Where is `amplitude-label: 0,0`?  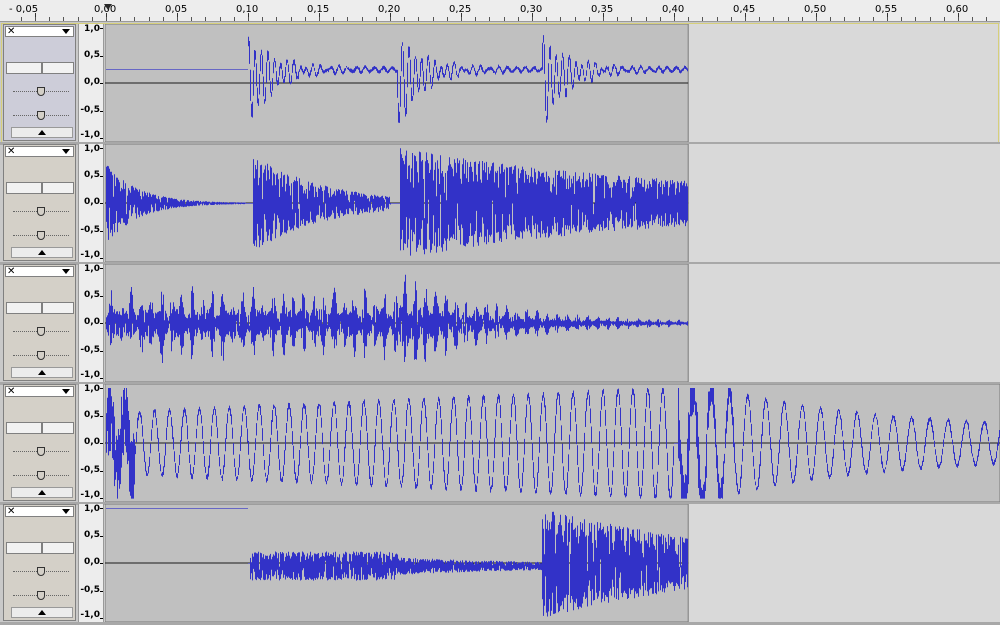 amplitude-label: 0,0 is located at coordinates (92, 442).